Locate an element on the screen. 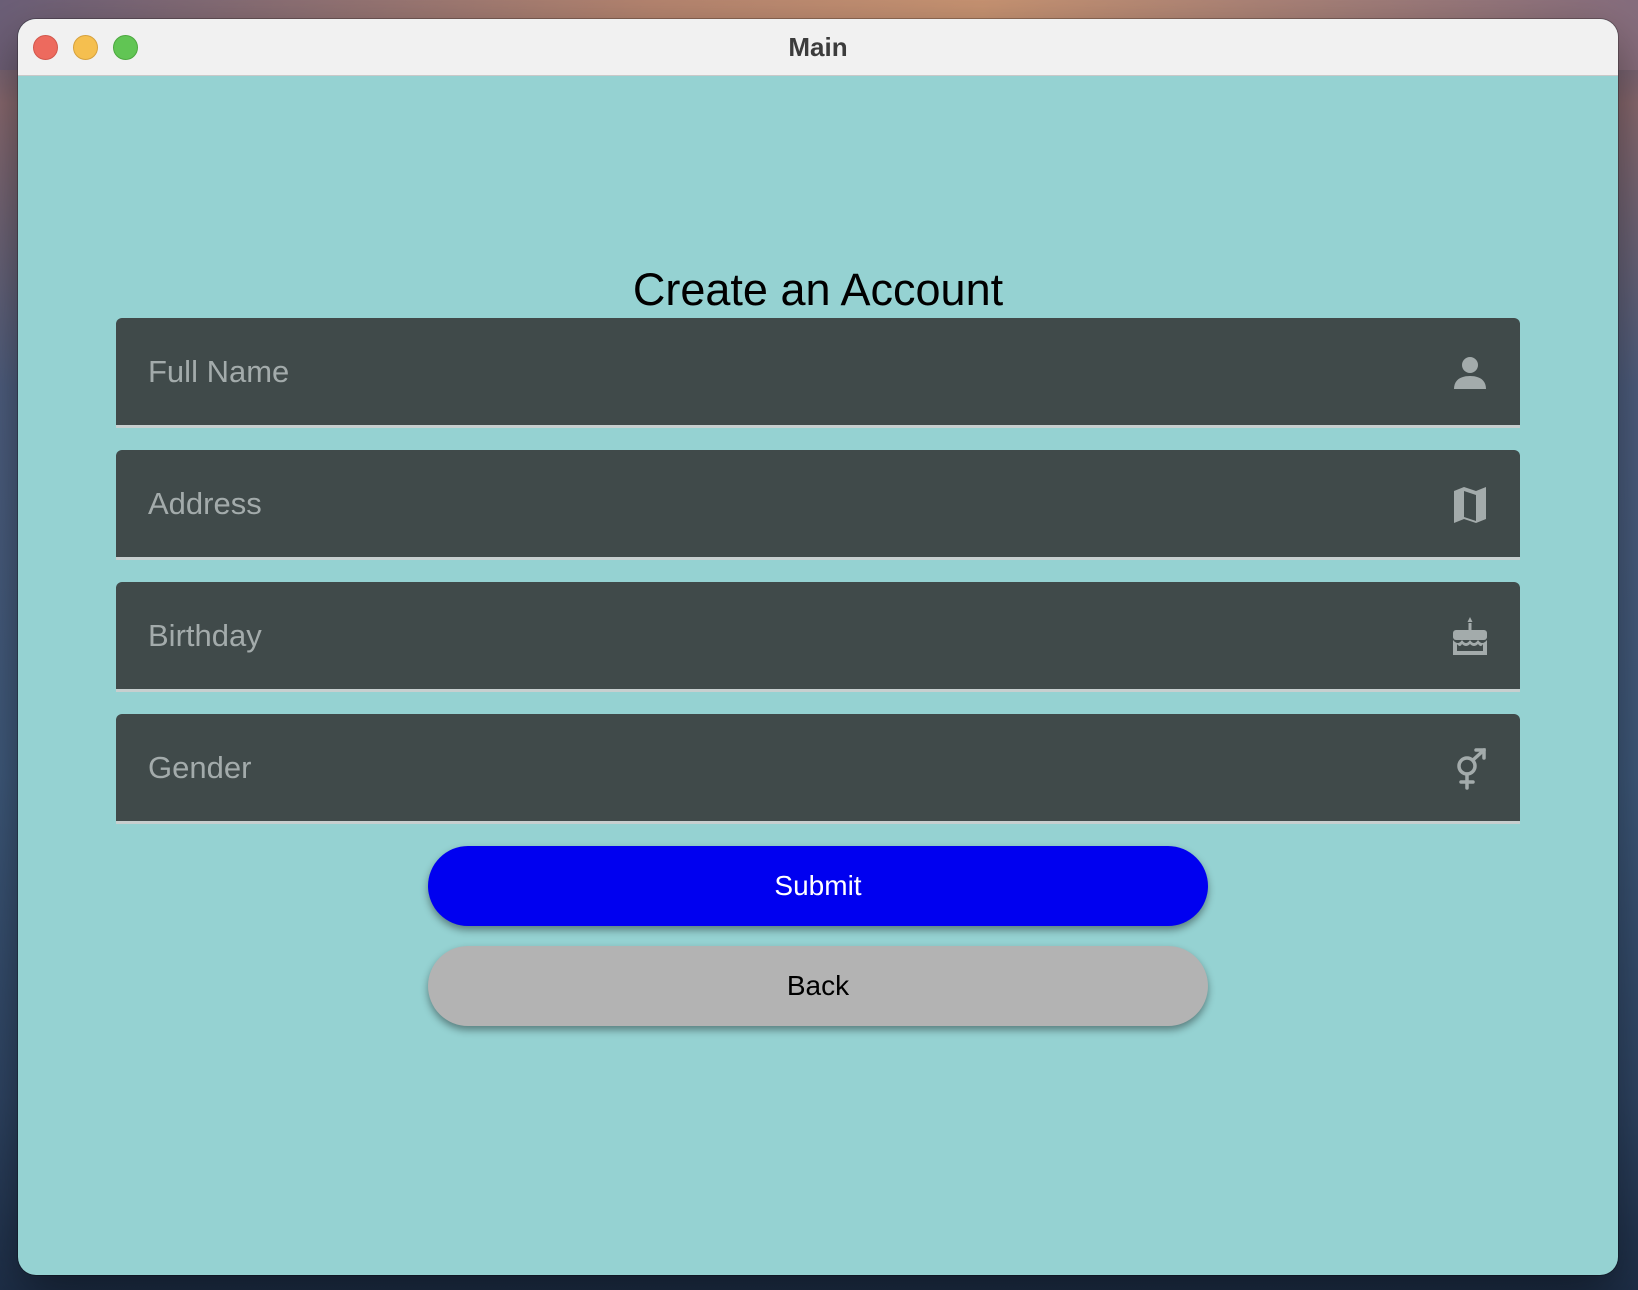  gender-placeholder: Gender is located at coordinates (200, 767).